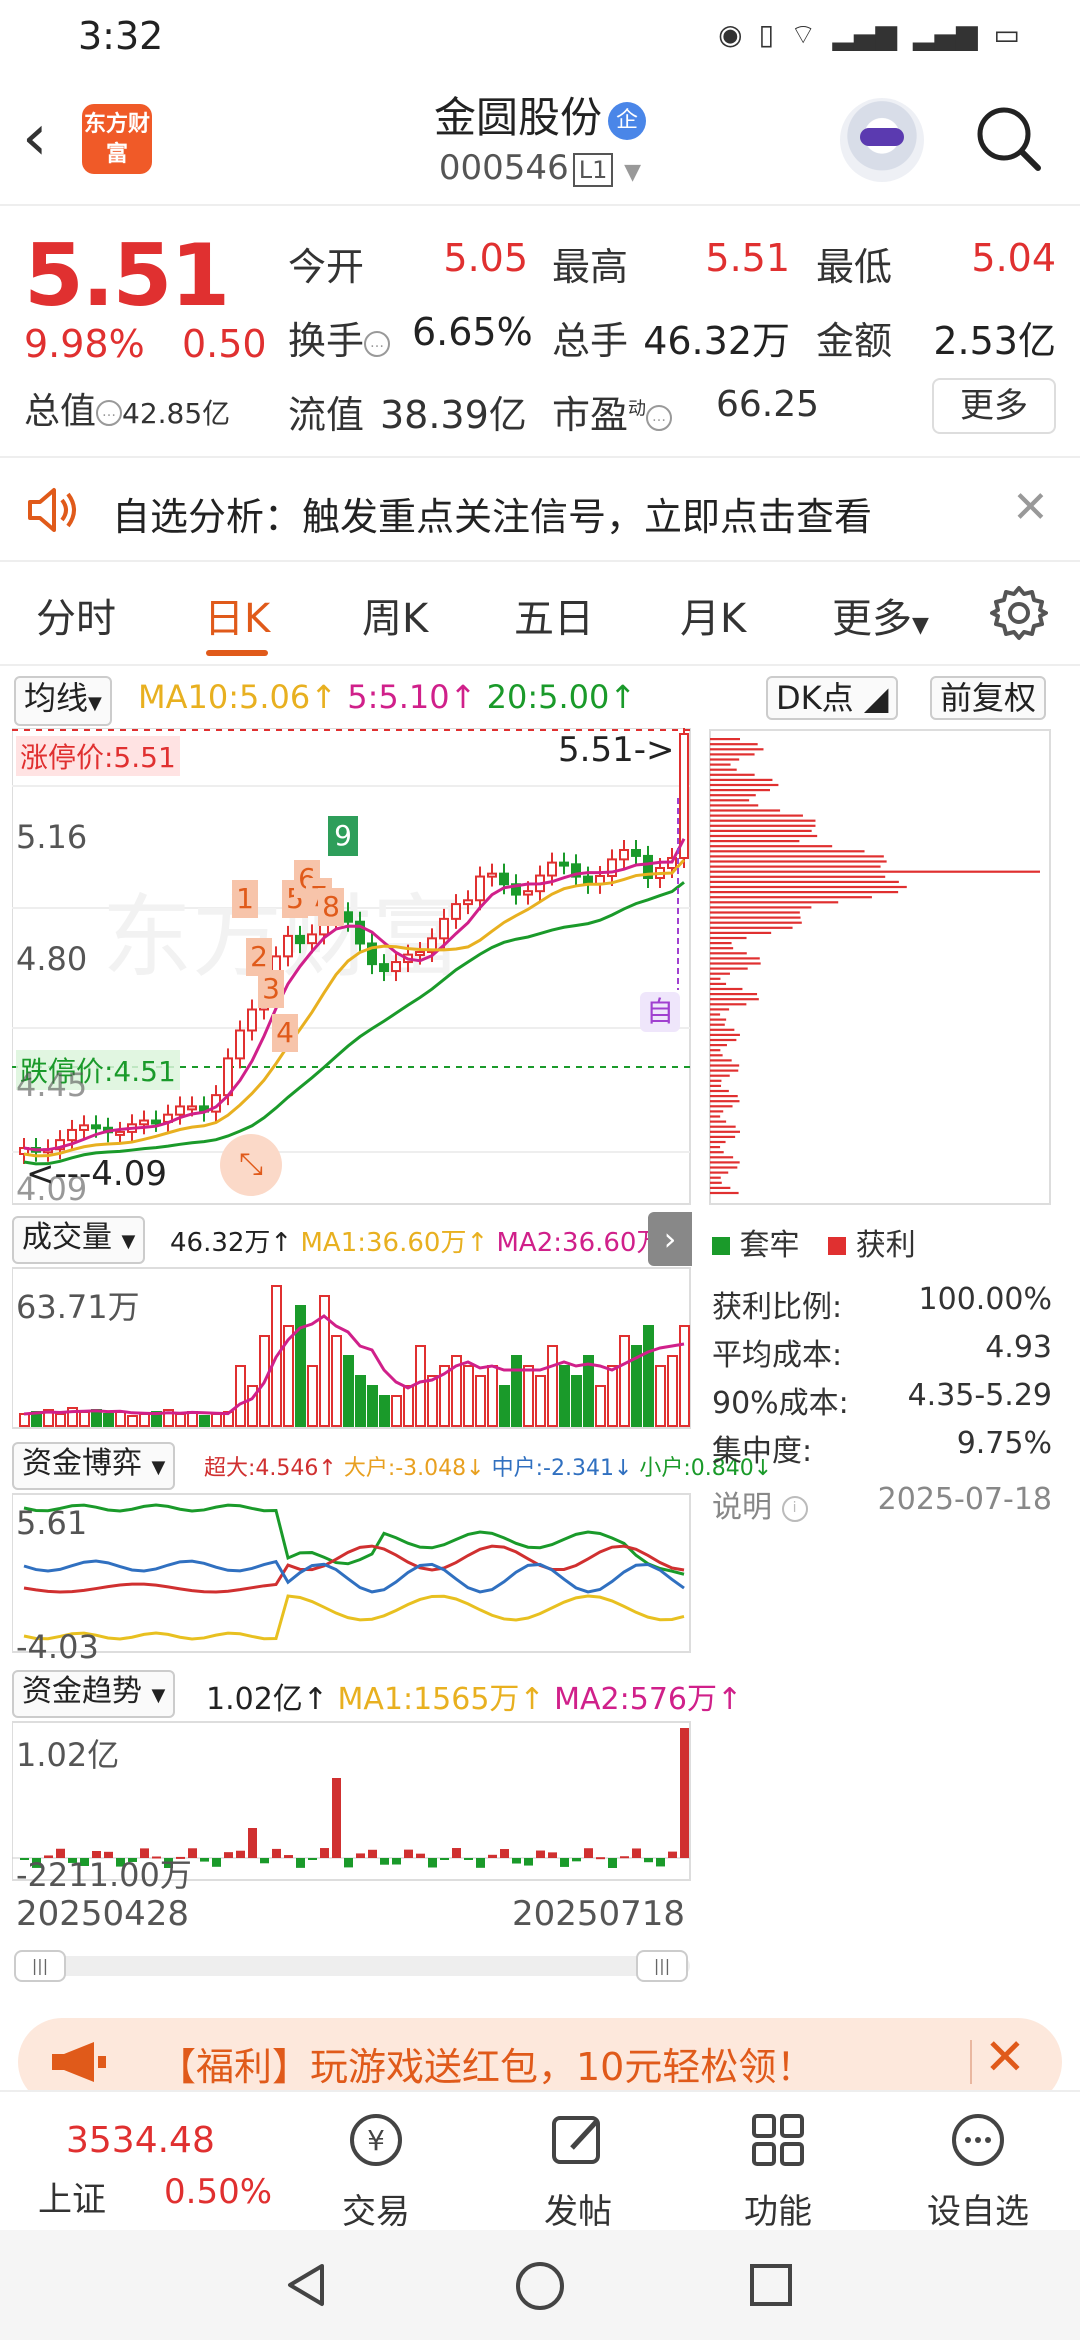 Image resolution: width=1080 pixels, height=2340 pixels. What do you see at coordinates (578, 2170) in the screenshot?
I see `post-button: 发帖` at bounding box center [578, 2170].